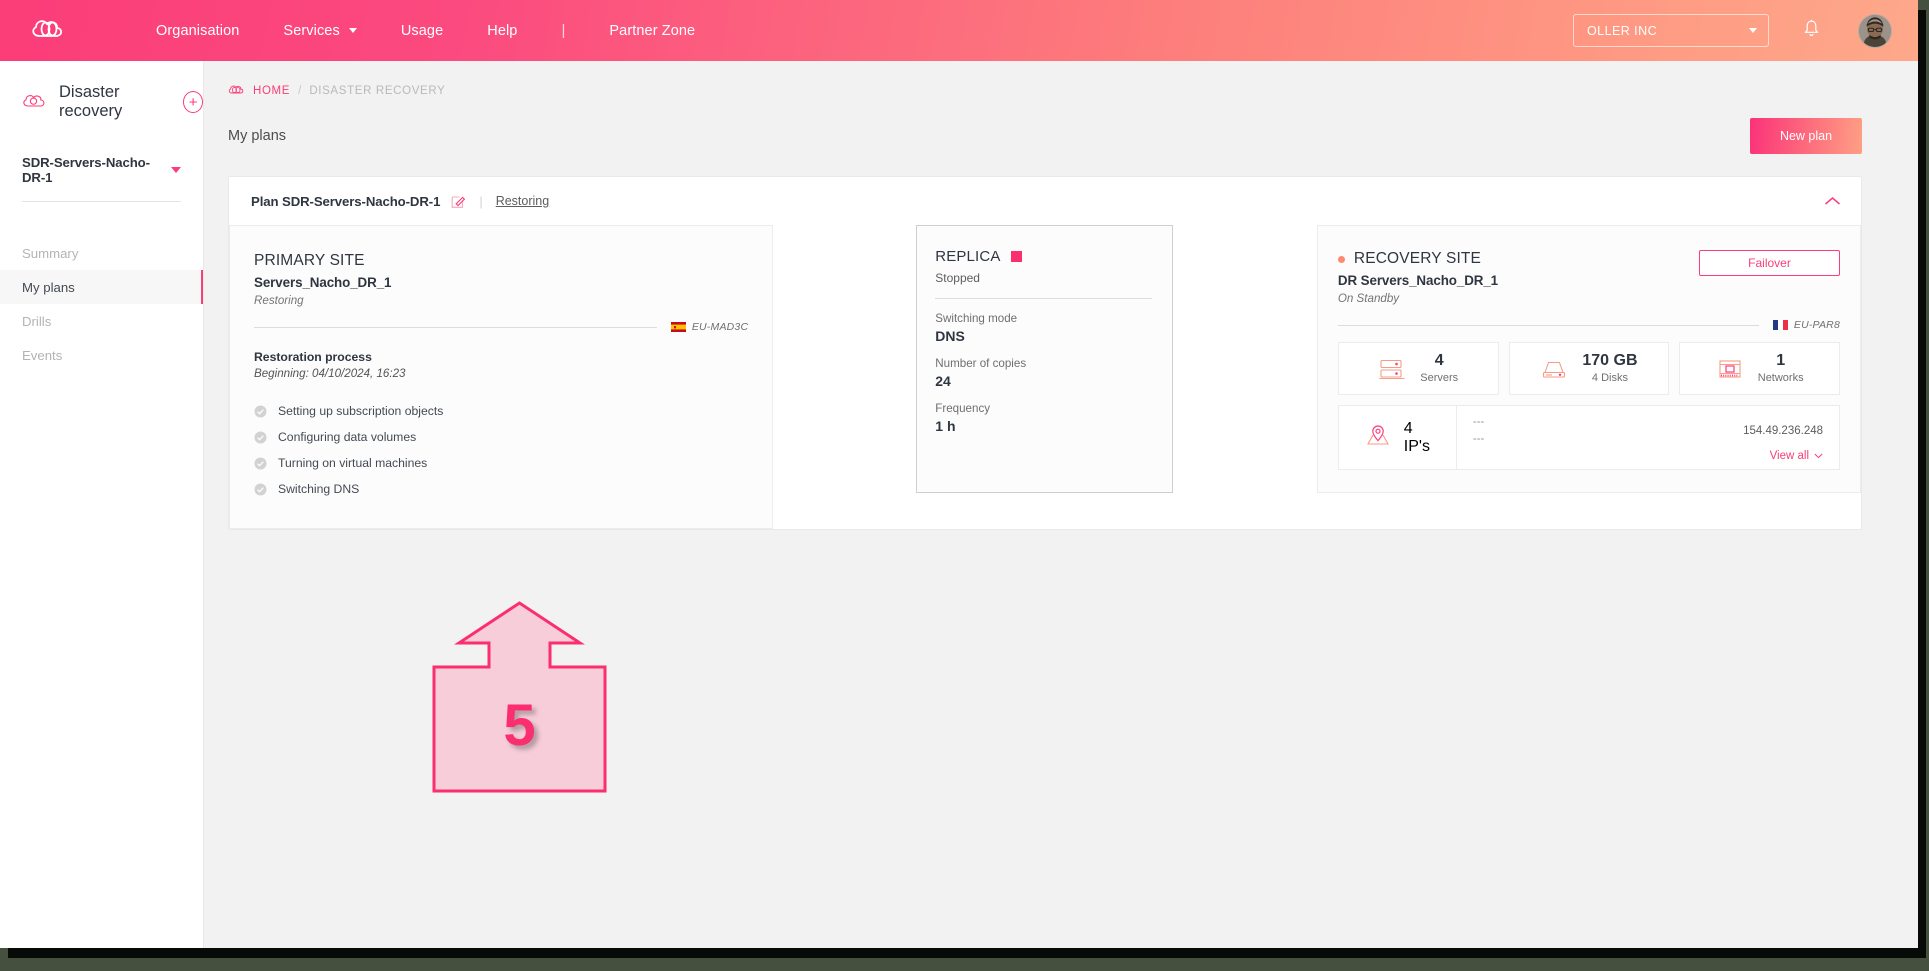  I want to click on ip-tile-text: 4 IP's, so click(1417, 438).